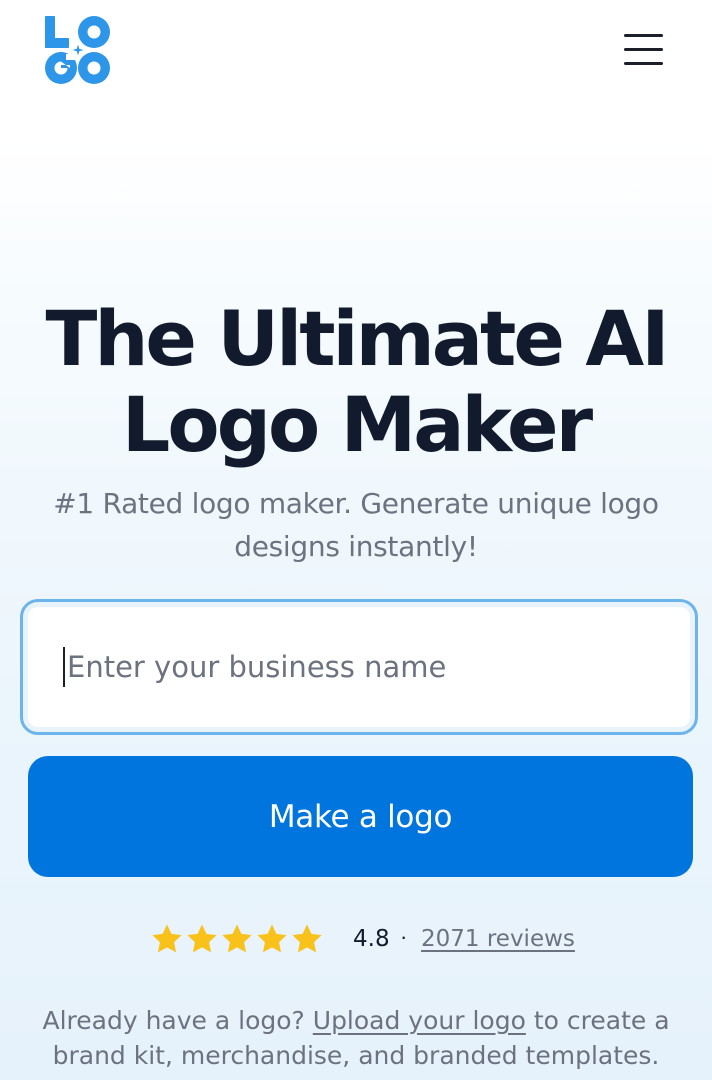 The width and height of the screenshot is (712, 1080). What do you see at coordinates (357, 338) in the screenshot?
I see `hero-title-line-1: The Ultimate AI` at bounding box center [357, 338].